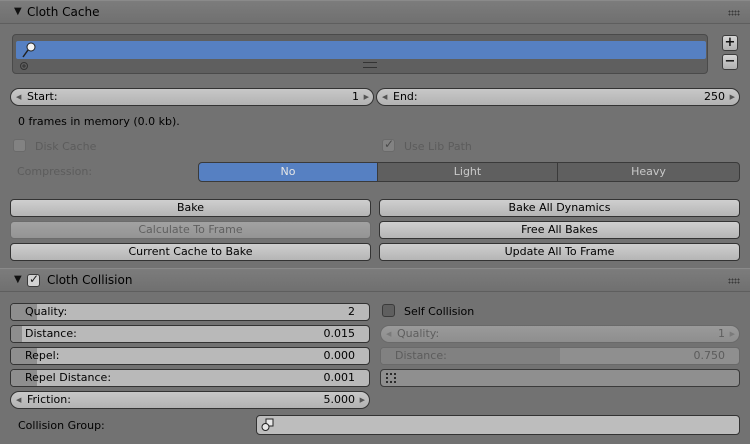 The image size is (750, 444). I want to click on compression-label: Compression:, so click(55, 171).